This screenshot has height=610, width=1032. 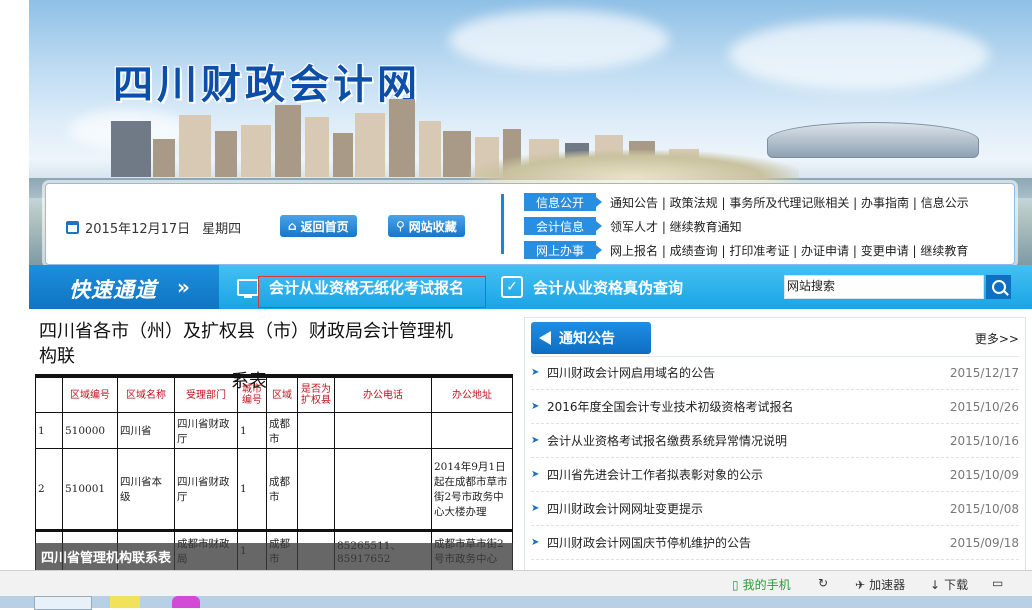 I want to click on double-arrow-icon: », so click(x=183, y=287).